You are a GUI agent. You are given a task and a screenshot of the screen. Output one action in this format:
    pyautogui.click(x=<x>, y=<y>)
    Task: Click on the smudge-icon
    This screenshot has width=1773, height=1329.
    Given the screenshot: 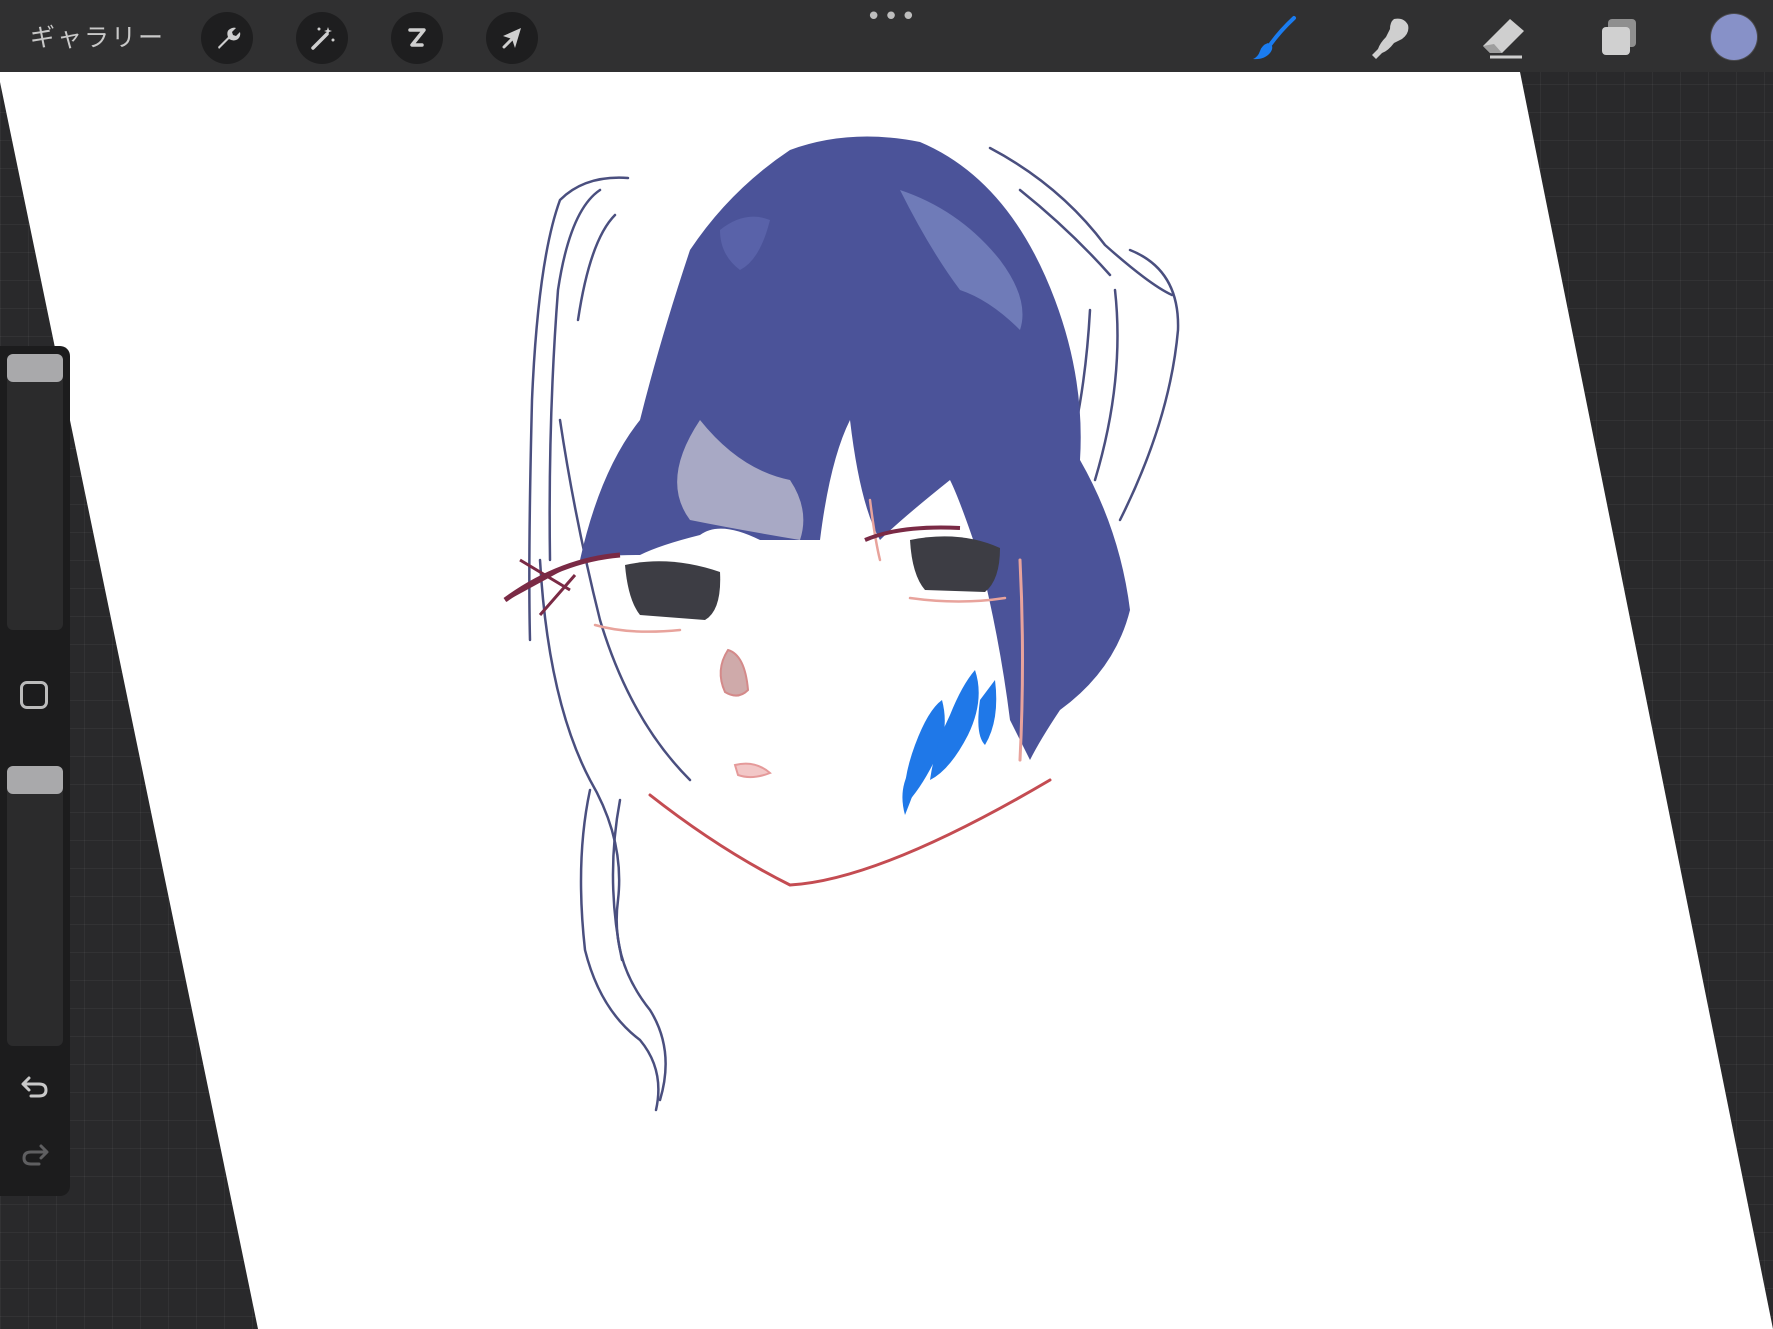 What is the action you would take?
    pyautogui.click(x=1390, y=39)
    